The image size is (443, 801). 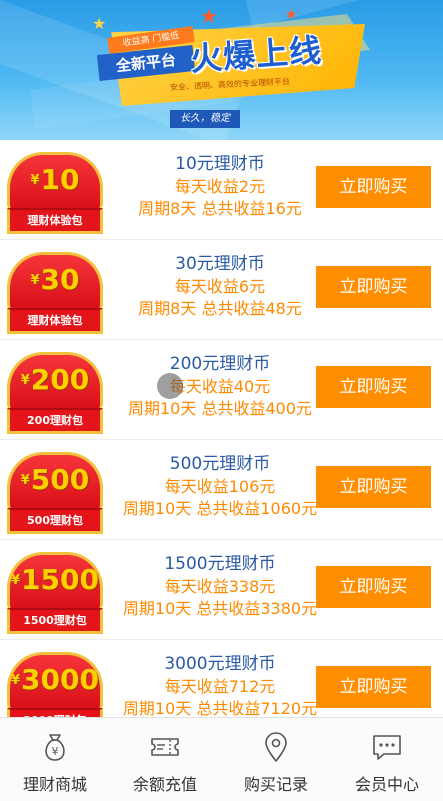 I want to click on product-daily-income: 每天收益6元, so click(x=220, y=286).